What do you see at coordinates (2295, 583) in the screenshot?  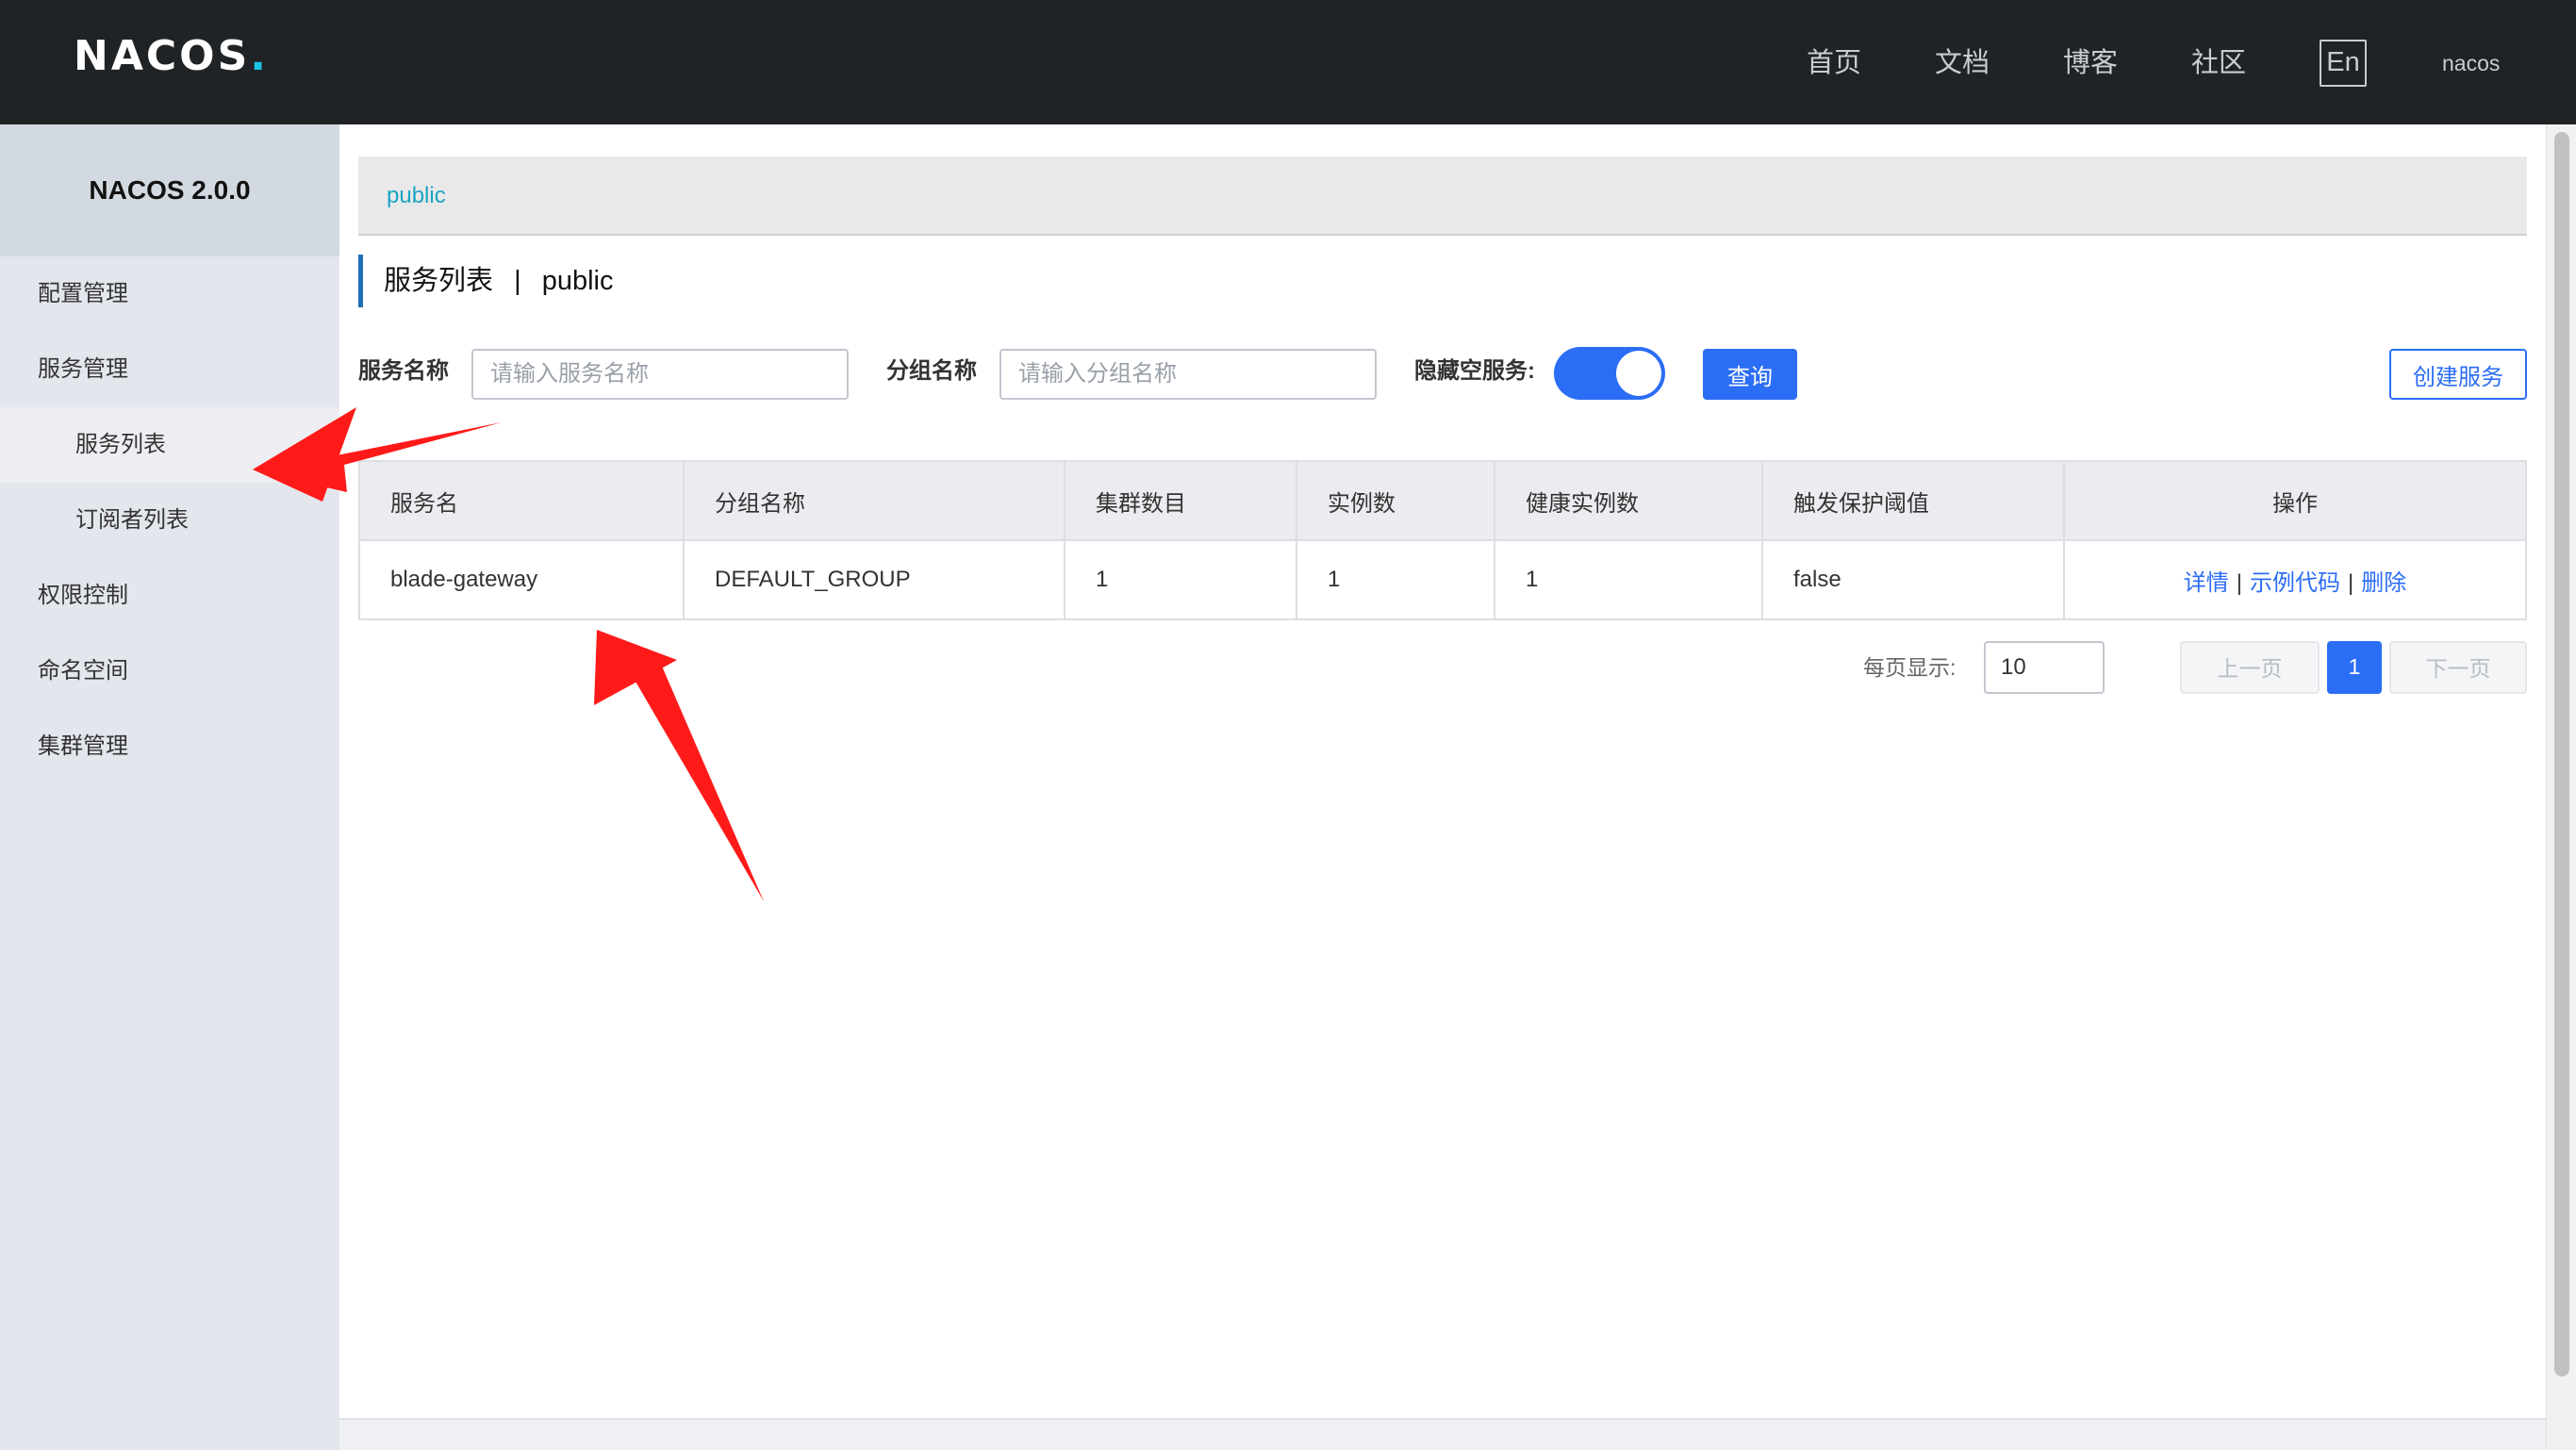 I see `sample-code-link: 示例代码` at bounding box center [2295, 583].